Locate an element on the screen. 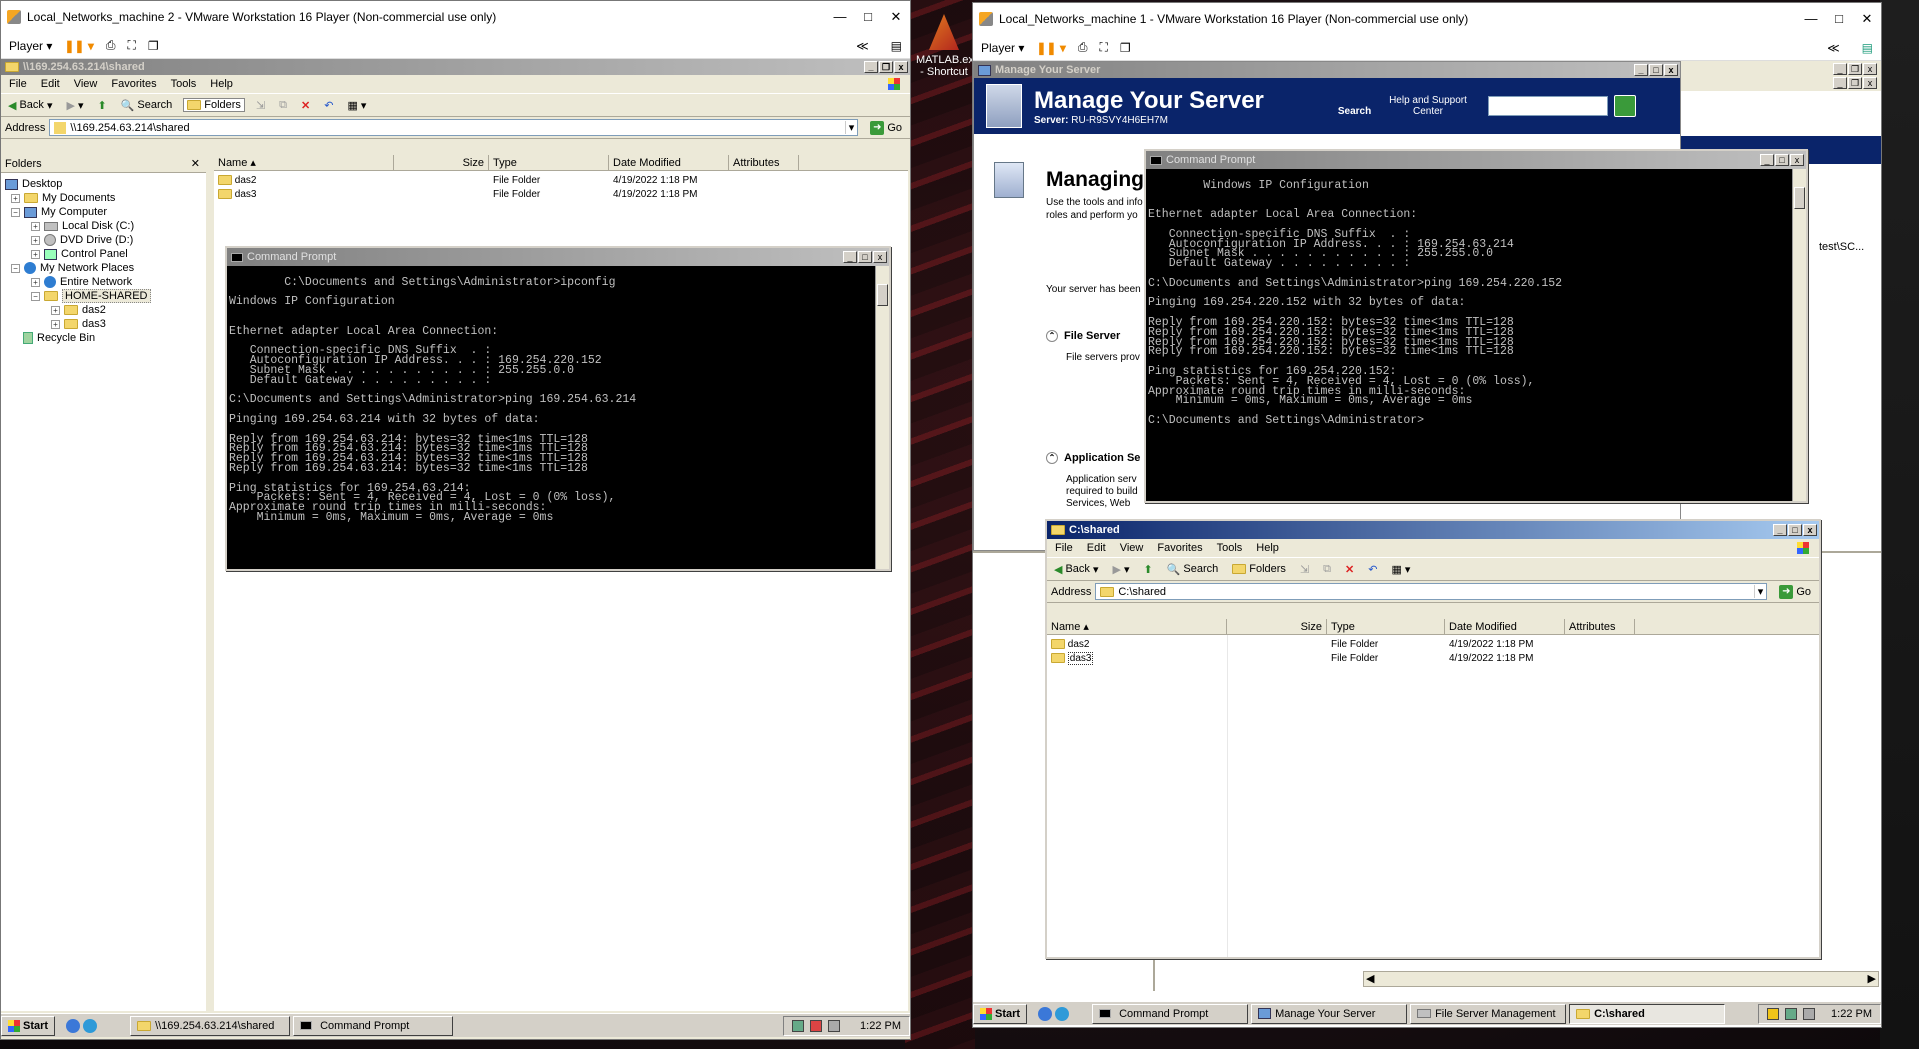 The image size is (1919, 1049). close-icon: ✕ is located at coordinates (1867, 19).